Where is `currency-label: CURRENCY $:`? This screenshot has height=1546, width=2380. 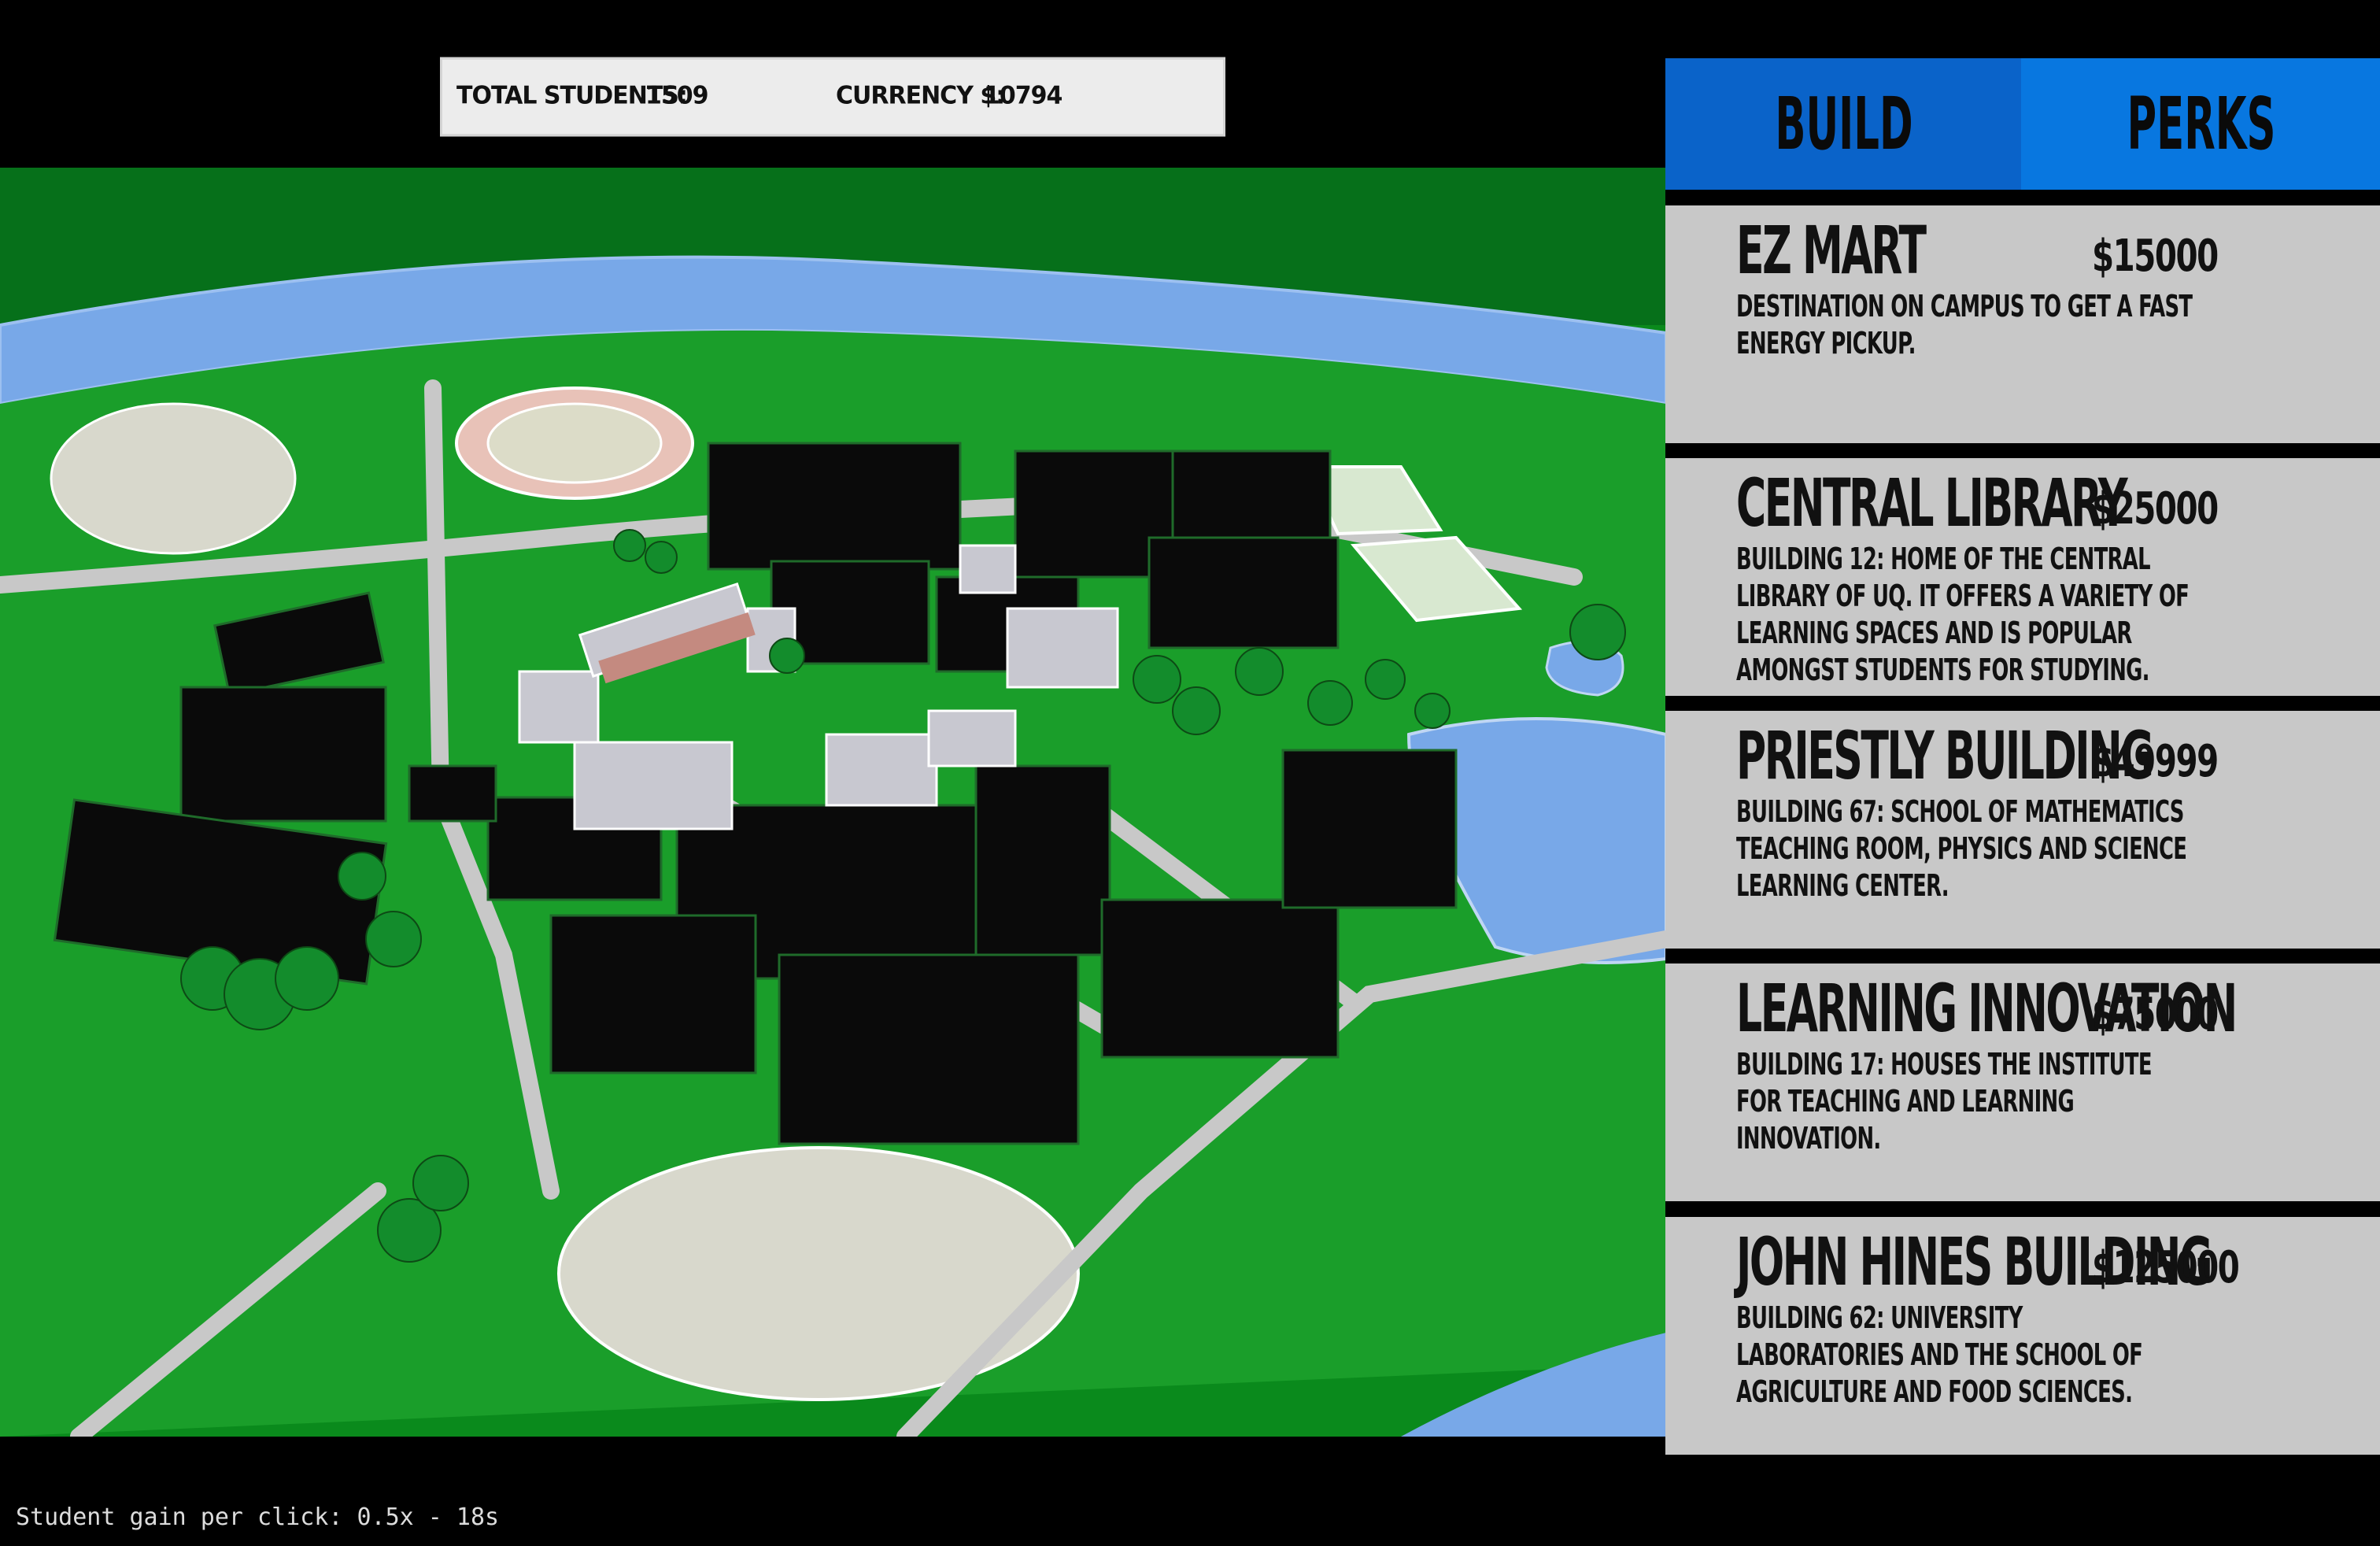 currency-label: CURRENCY $: is located at coordinates (920, 96).